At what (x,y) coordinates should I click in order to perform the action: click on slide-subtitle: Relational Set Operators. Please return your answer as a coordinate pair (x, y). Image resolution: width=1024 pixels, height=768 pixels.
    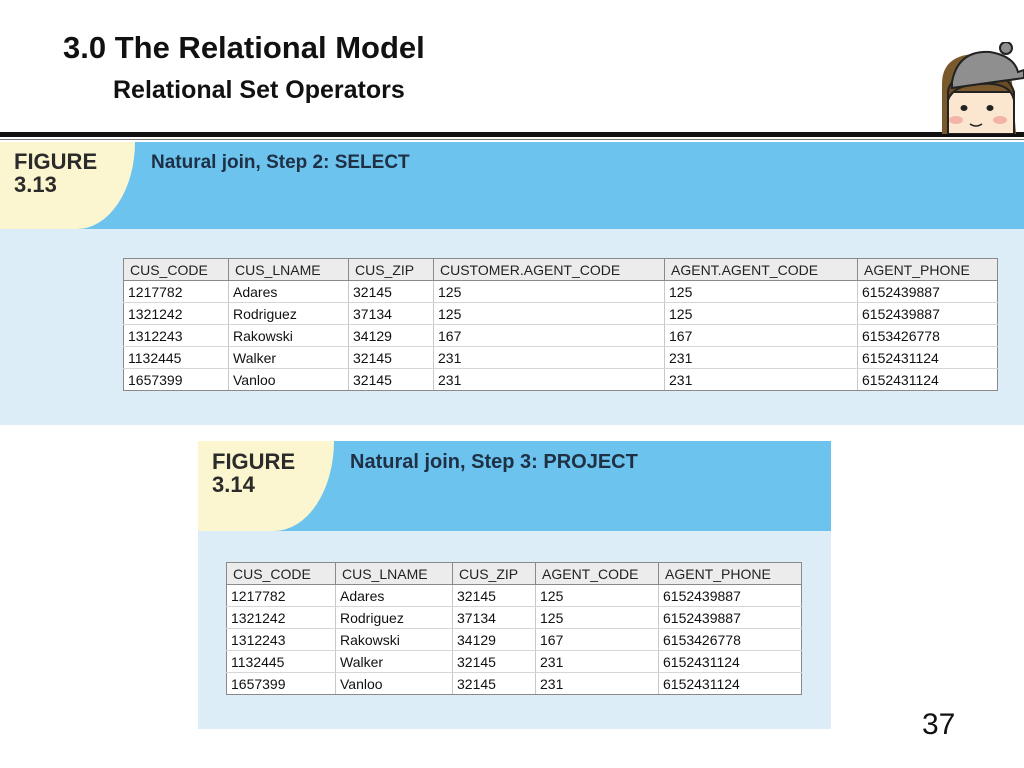
    Looking at the image, I should click on (259, 90).